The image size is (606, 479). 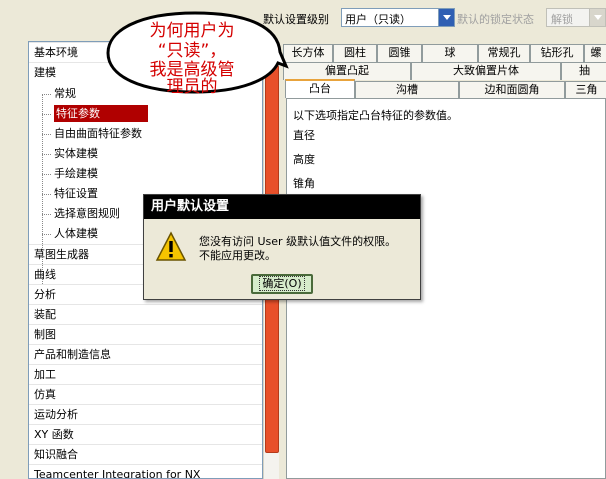 I want to click on tab-rough-offset: 大致偏置片体, so click(x=486, y=71).